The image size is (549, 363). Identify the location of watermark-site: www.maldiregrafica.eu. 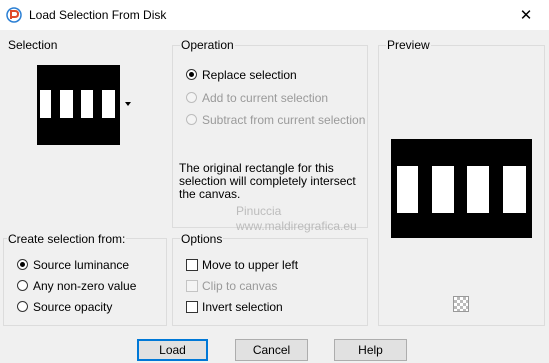
(296, 226).